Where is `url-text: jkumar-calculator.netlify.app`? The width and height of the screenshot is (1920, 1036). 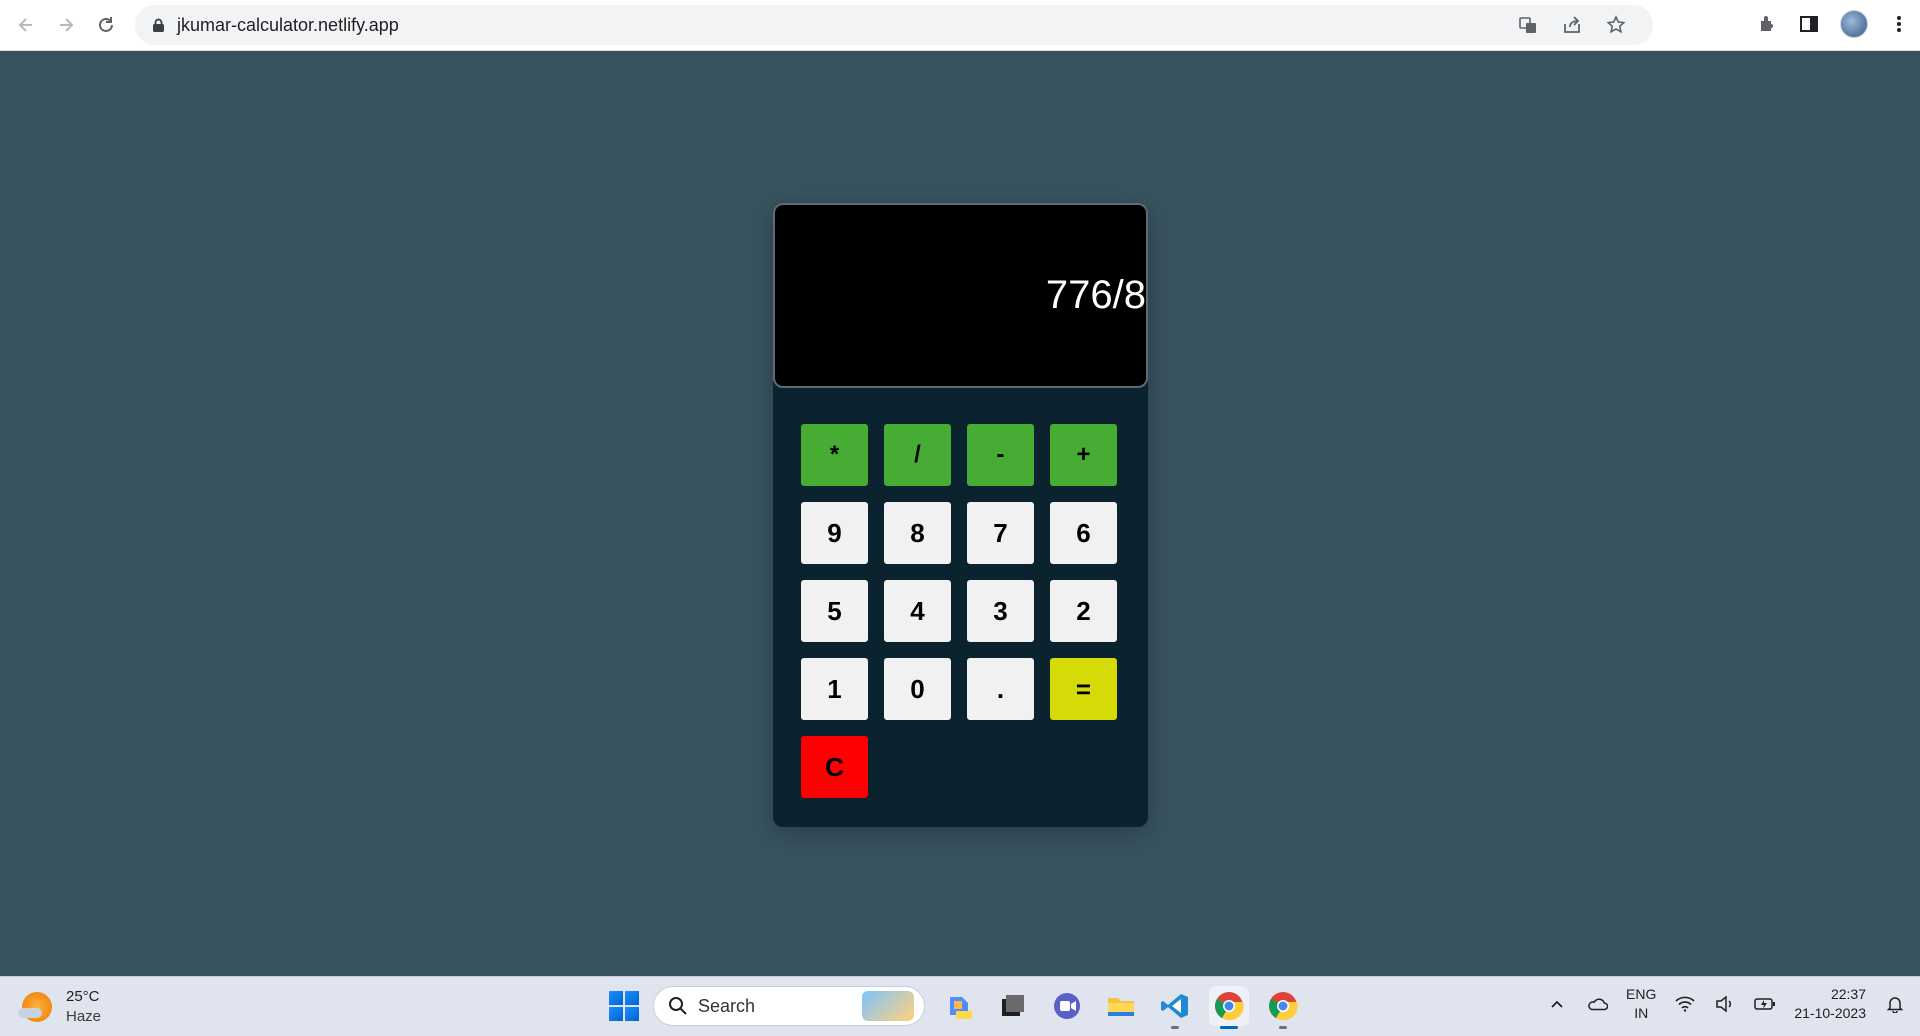 url-text: jkumar-calculator.netlify.app is located at coordinates (288, 25).